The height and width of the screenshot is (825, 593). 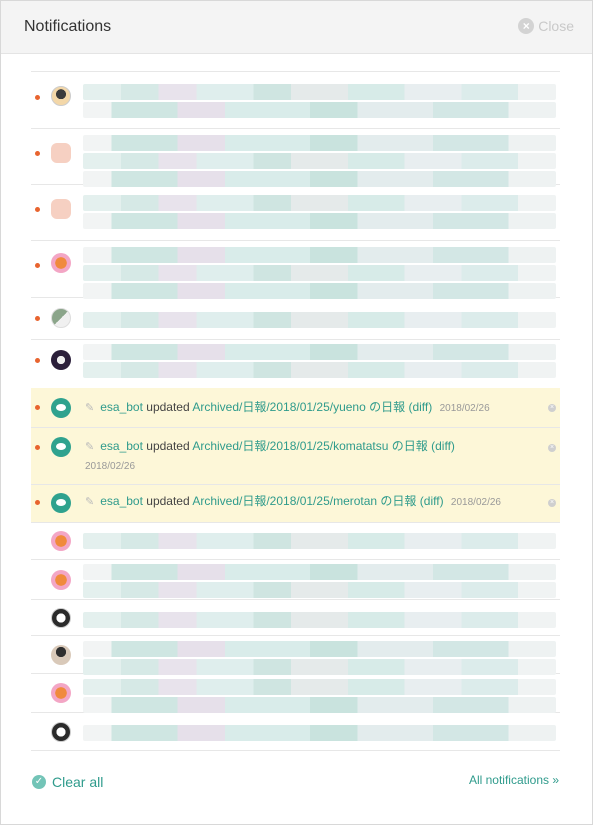 What do you see at coordinates (304, 501) in the screenshot?
I see `post-link: Archived/日報/2018/01/25/merotan の日報` at bounding box center [304, 501].